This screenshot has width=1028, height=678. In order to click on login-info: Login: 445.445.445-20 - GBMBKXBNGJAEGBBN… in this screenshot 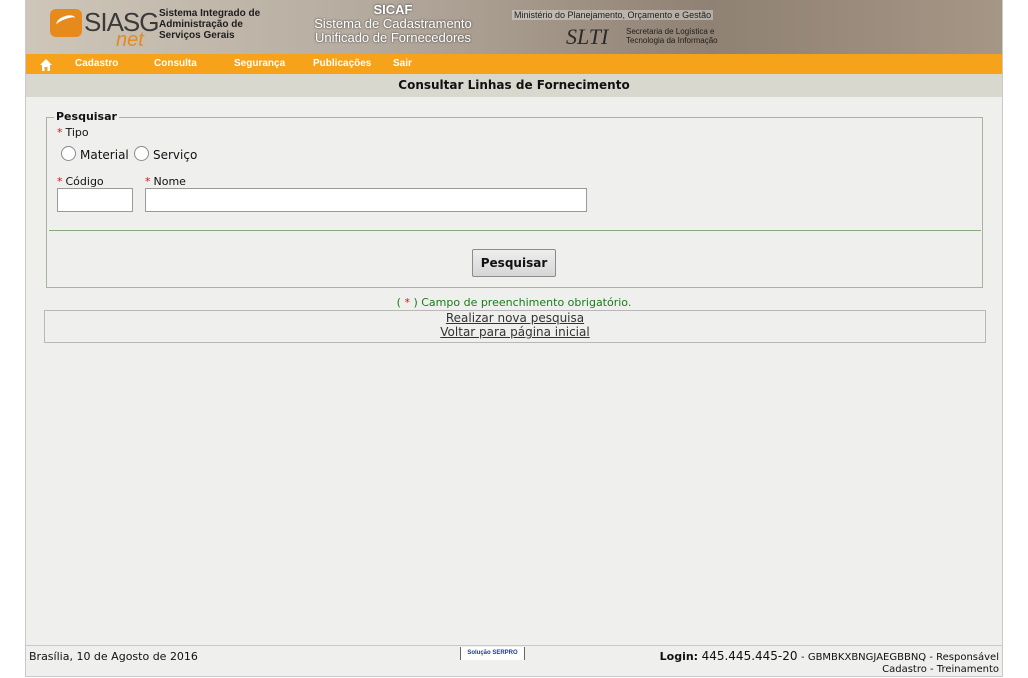, I will do `click(829, 663)`.